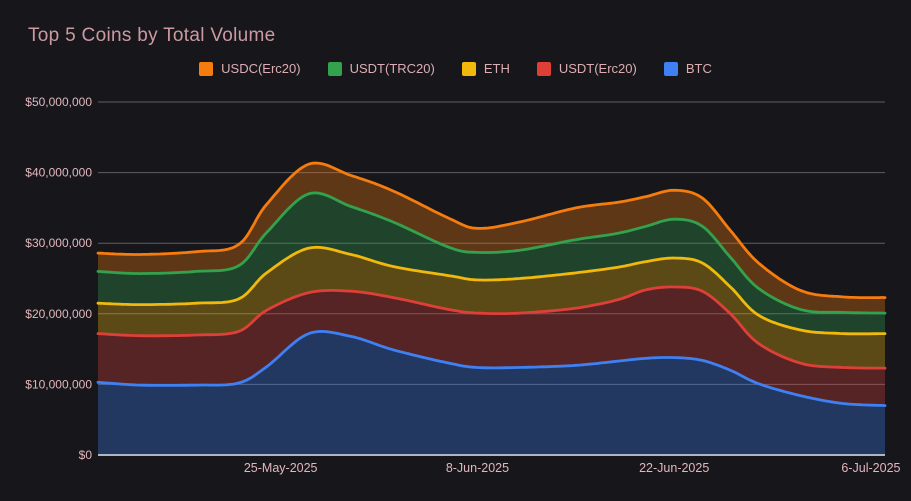 The width and height of the screenshot is (911, 501). What do you see at coordinates (674, 468) in the screenshot?
I see `x-axis-tick-label: 22-Jun-2025` at bounding box center [674, 468].